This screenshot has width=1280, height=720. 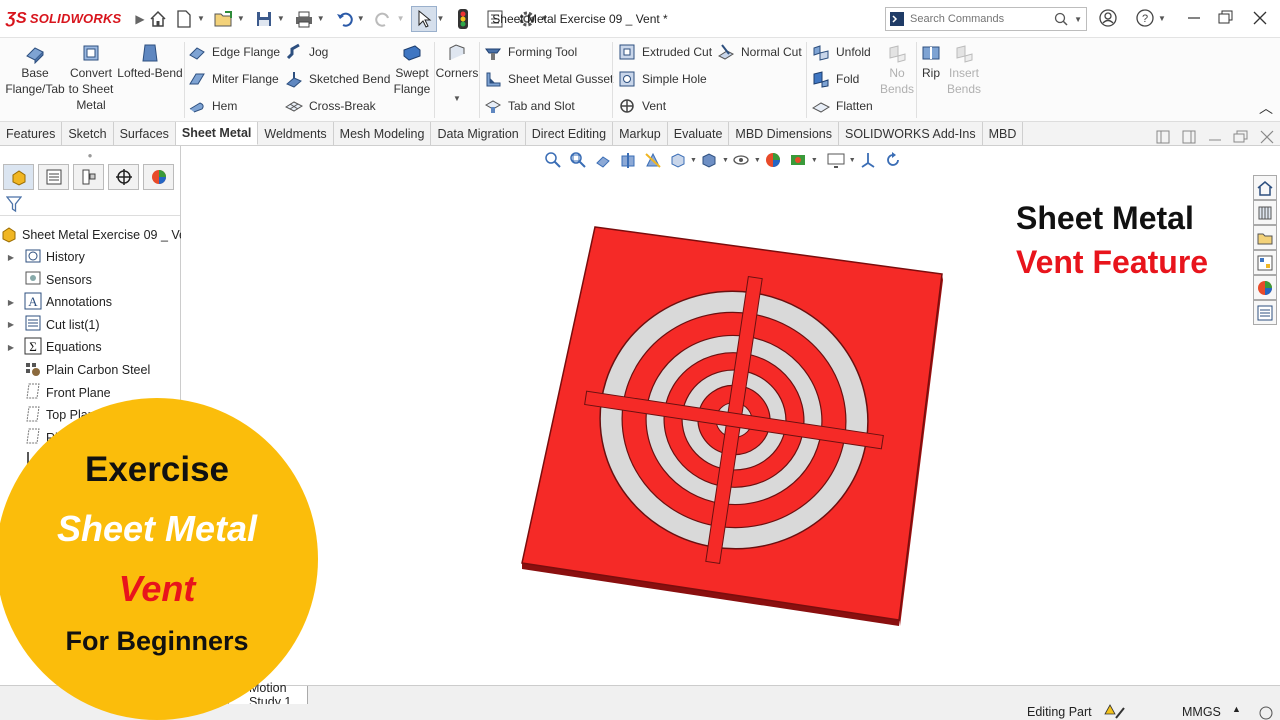 What do you see at coordinates (233, 79) in the screenshot?
I see `miter-flange-button: Miter Flange` at bounding box center [233, 79].